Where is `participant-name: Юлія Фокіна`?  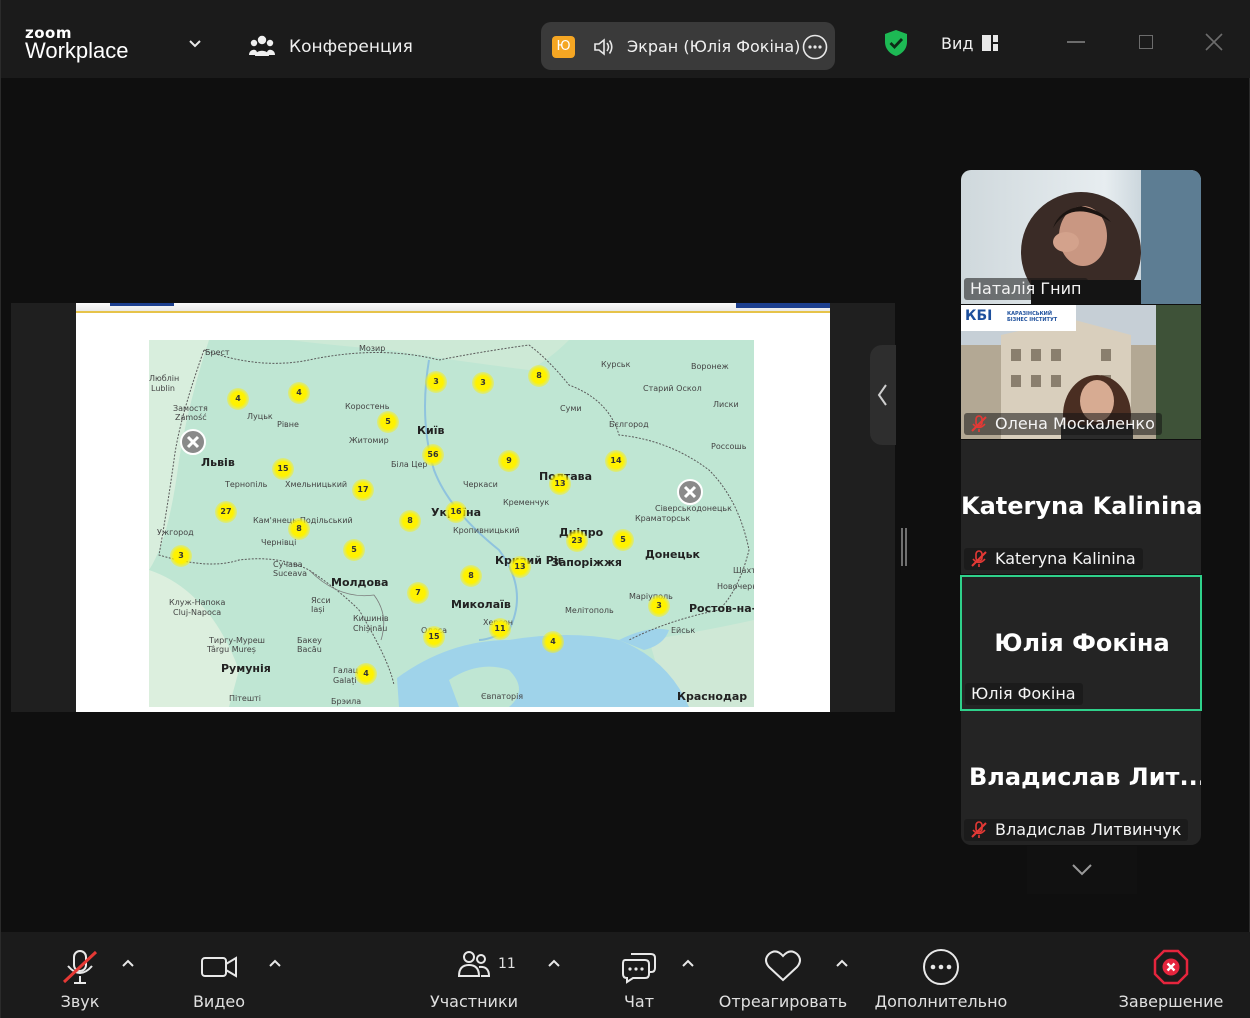 participant-name: Юлія Фокіна is located at coordinates (1023, 693).